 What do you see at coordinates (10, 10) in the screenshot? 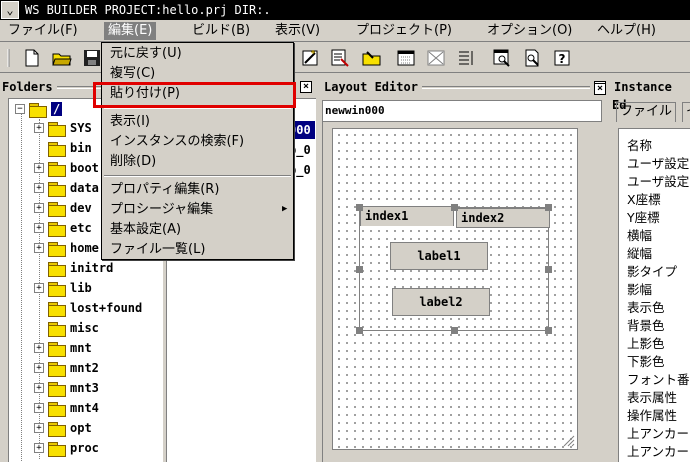
I see `system-menu-button: ⌄` at bounding box center [10, 10].